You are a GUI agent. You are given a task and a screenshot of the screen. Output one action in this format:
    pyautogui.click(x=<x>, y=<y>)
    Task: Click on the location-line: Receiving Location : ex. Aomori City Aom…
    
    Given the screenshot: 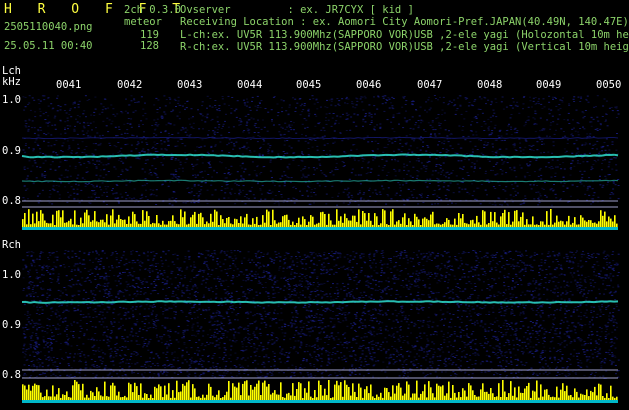 What is the action you would take?
    pyautogui.click(x=404, y=22)
    